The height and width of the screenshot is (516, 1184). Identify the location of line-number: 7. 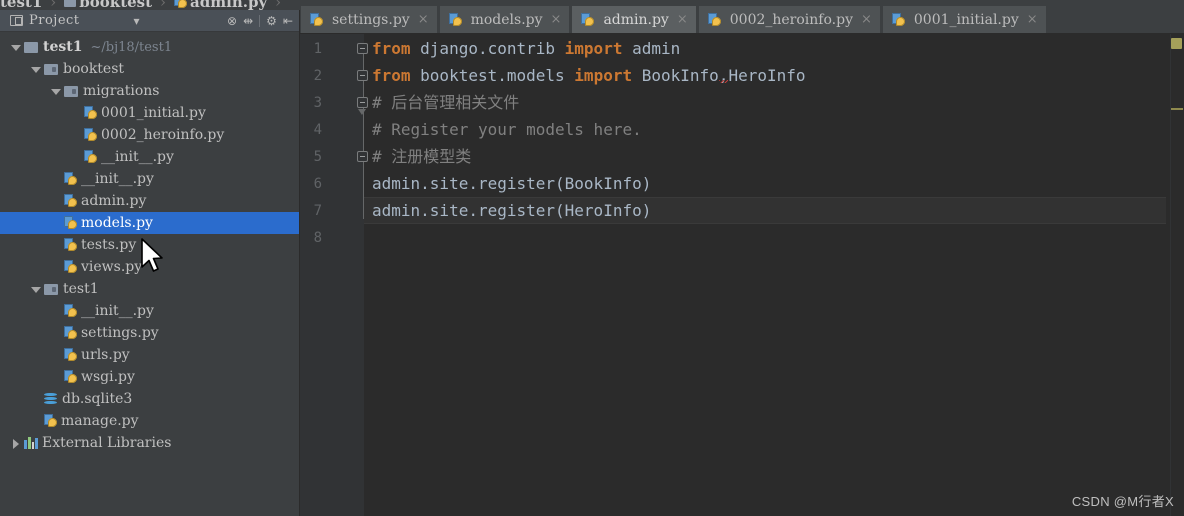
(317, 211).